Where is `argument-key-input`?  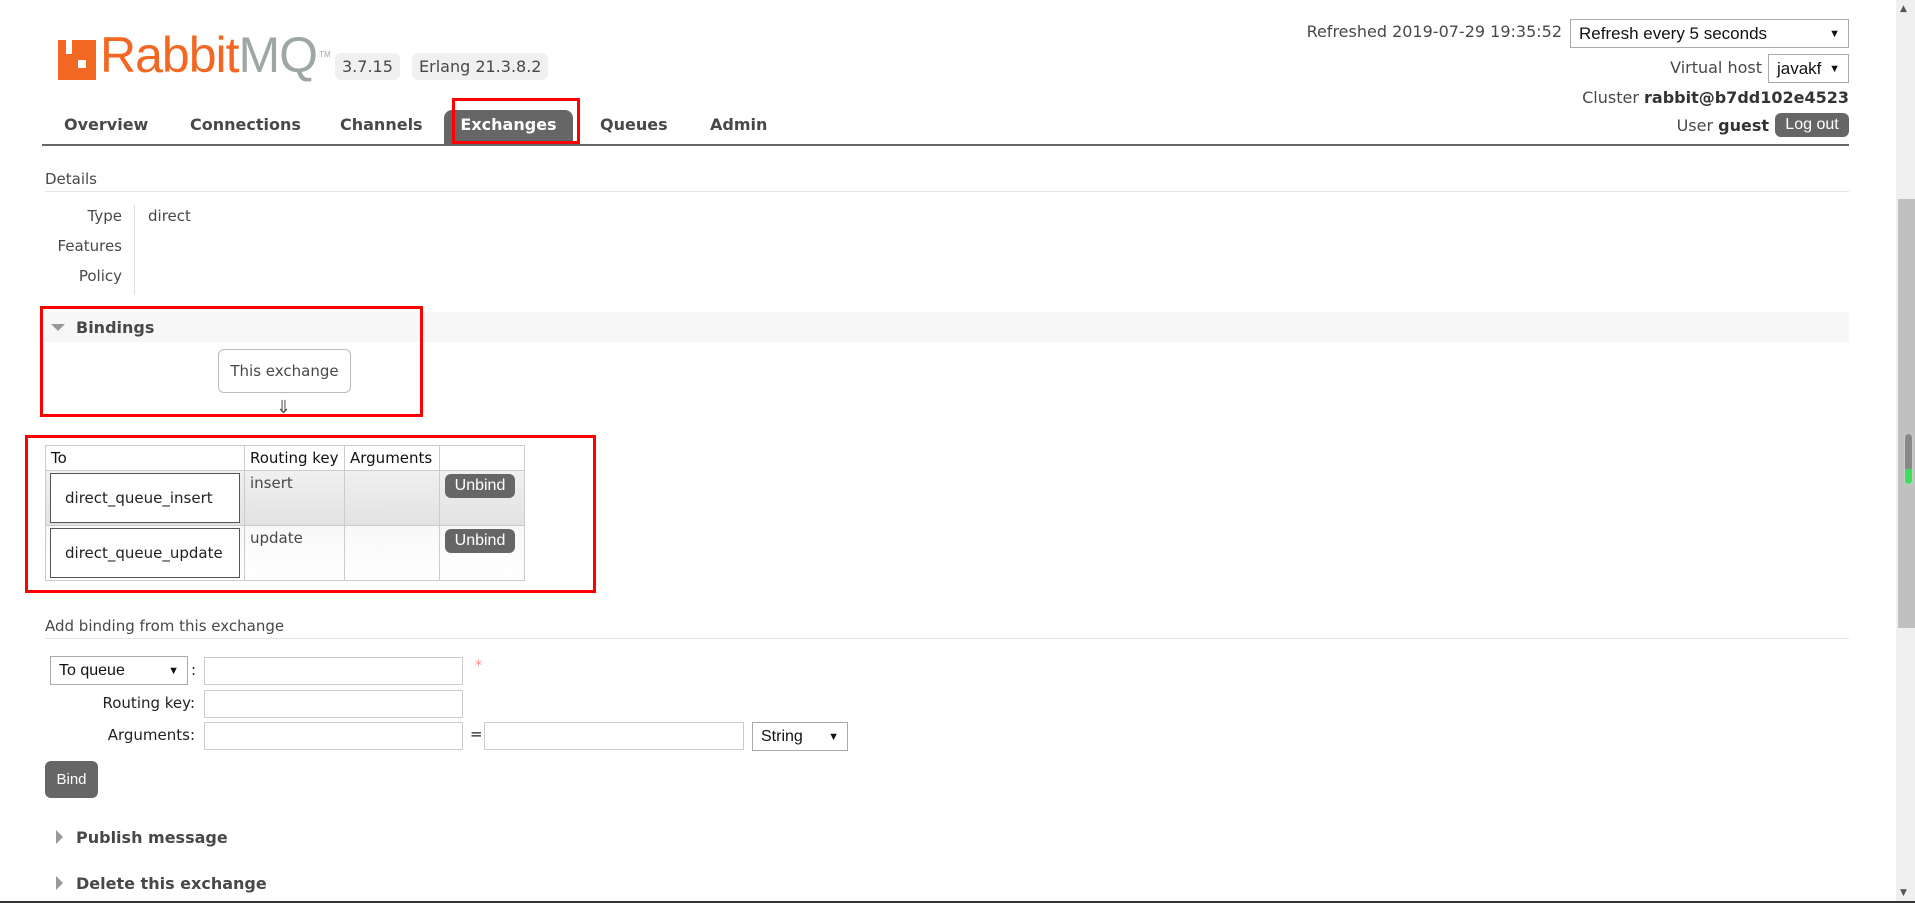
argument-key-input is located at coordinates (333, 736).